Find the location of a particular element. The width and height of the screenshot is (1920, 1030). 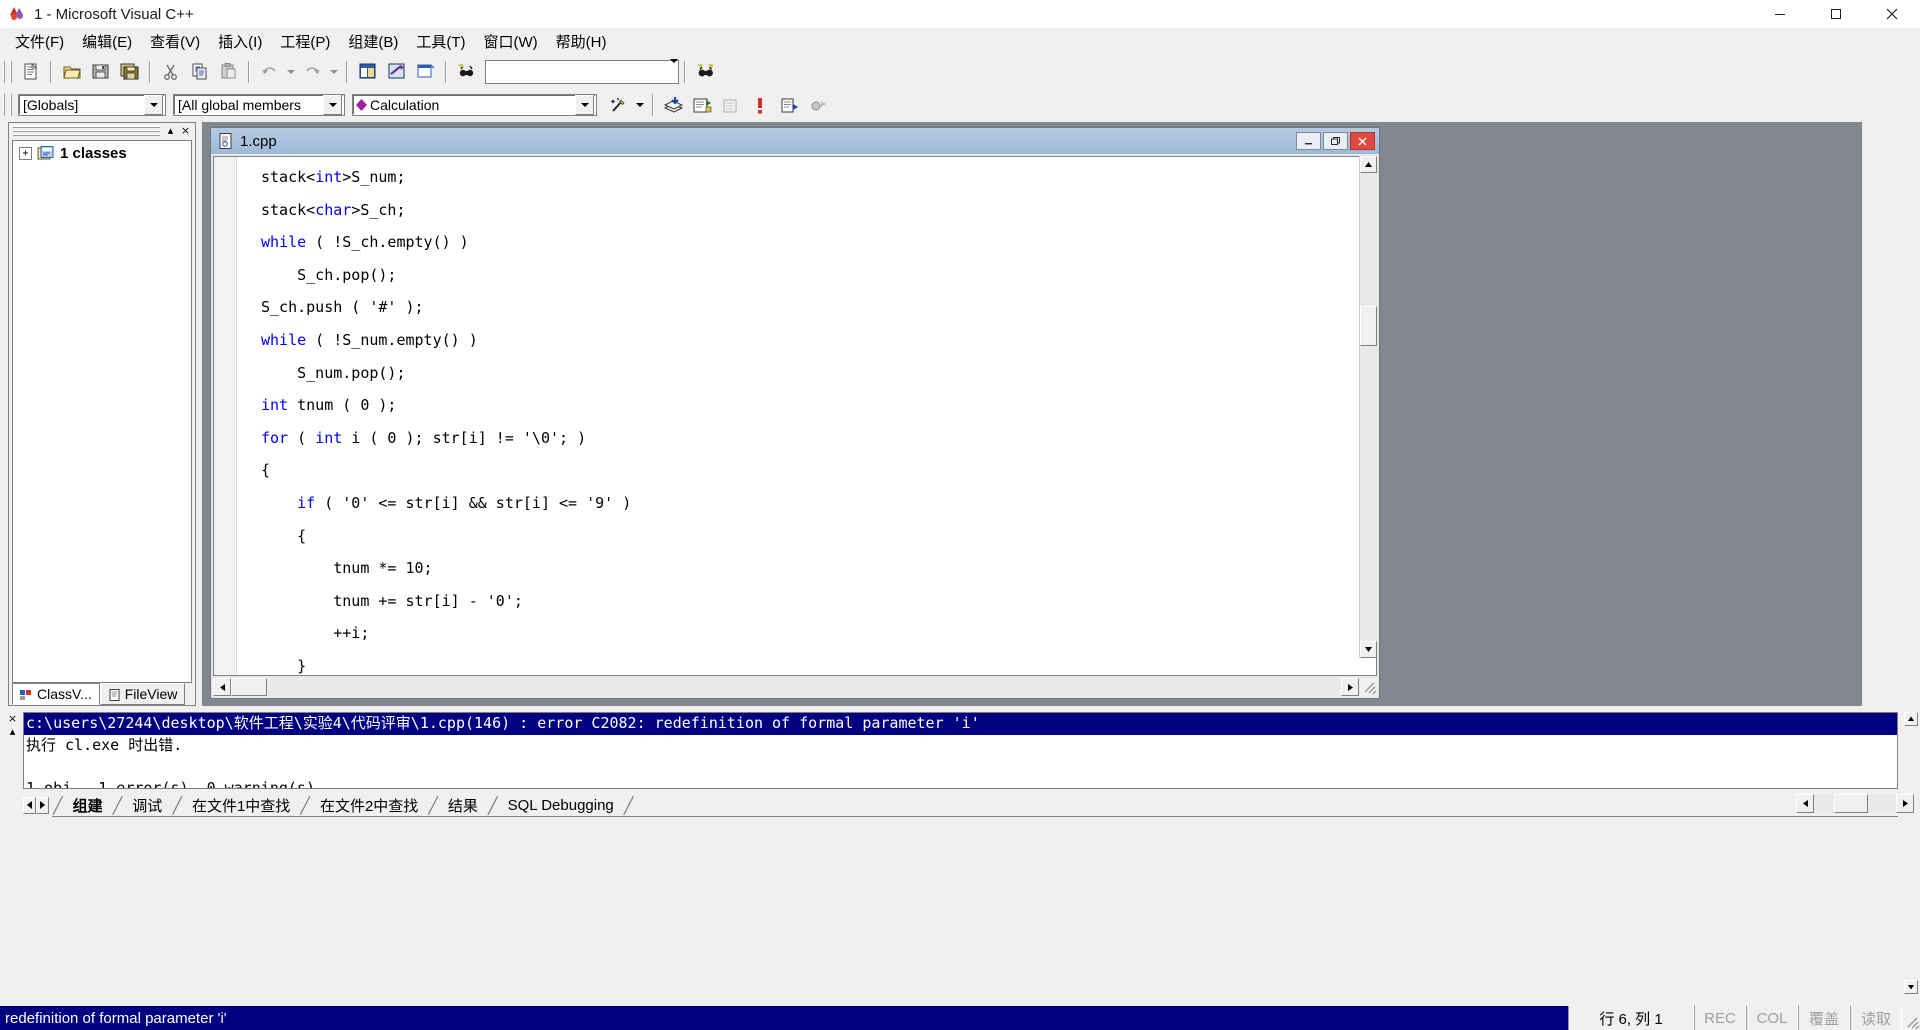

editor-hscroll-track is located at coordinates (804, 687).